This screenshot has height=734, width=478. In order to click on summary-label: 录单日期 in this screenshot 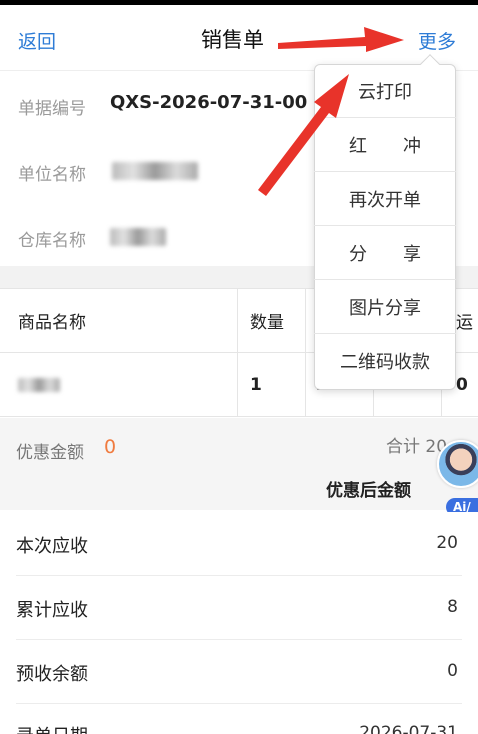, I will do `click(52, 728)`.